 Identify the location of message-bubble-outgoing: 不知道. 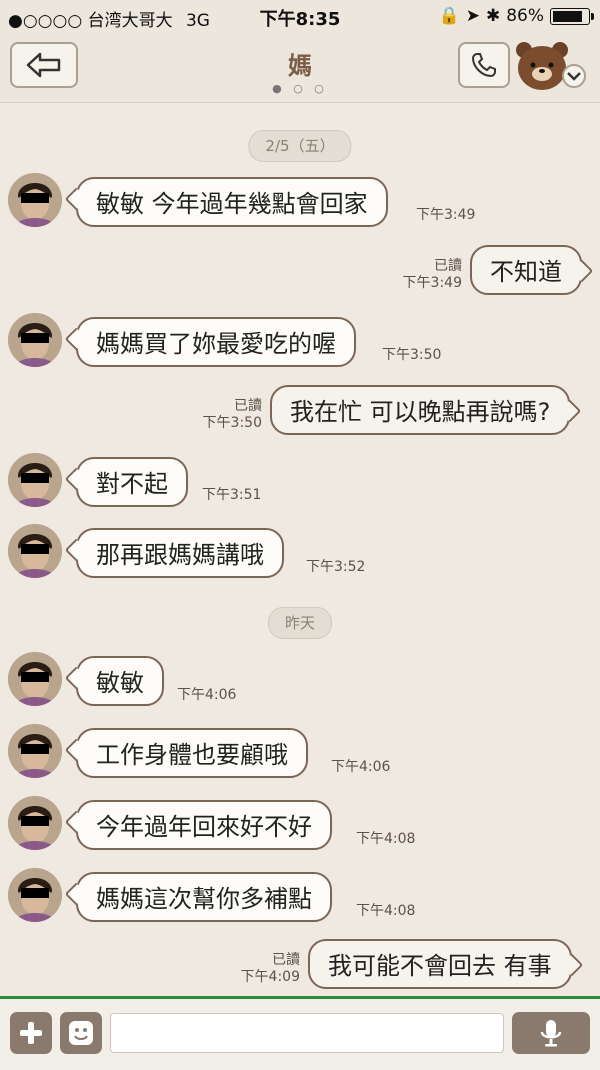
(526, 270).